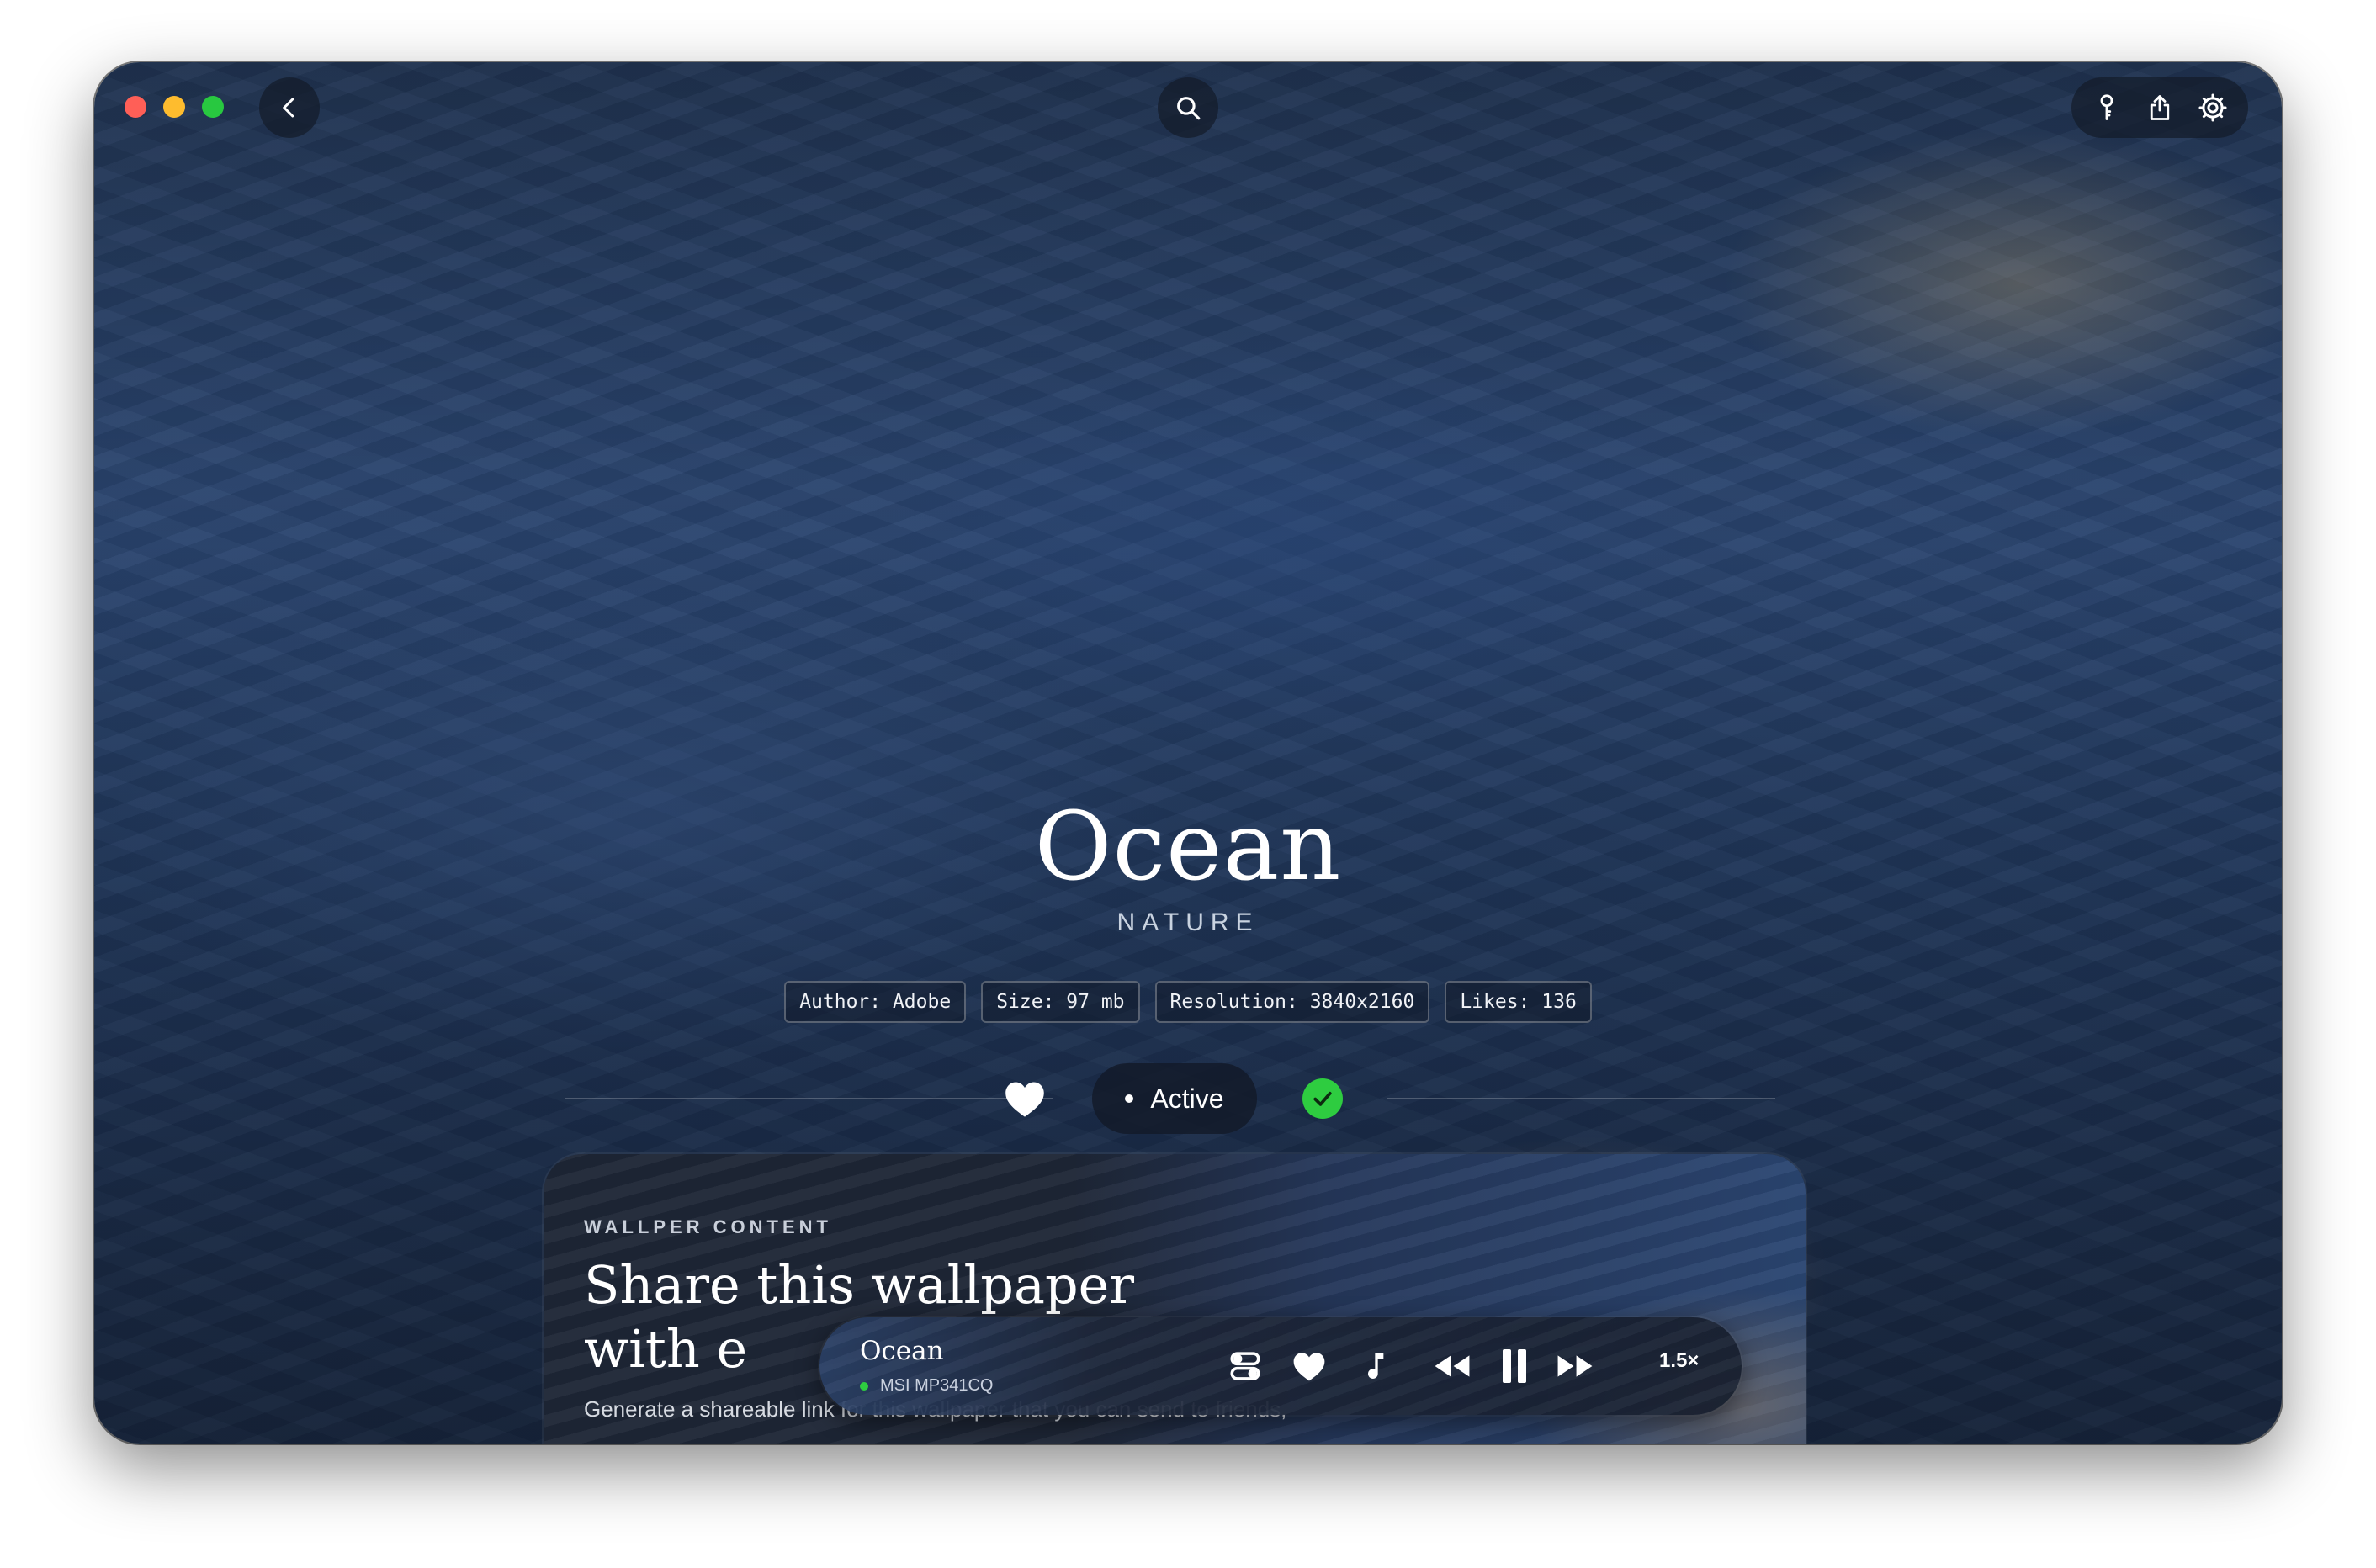 Image resolution: width=2376 pixels, height=1568 pixels. I want to click on music-button, so click(1376, 1366).